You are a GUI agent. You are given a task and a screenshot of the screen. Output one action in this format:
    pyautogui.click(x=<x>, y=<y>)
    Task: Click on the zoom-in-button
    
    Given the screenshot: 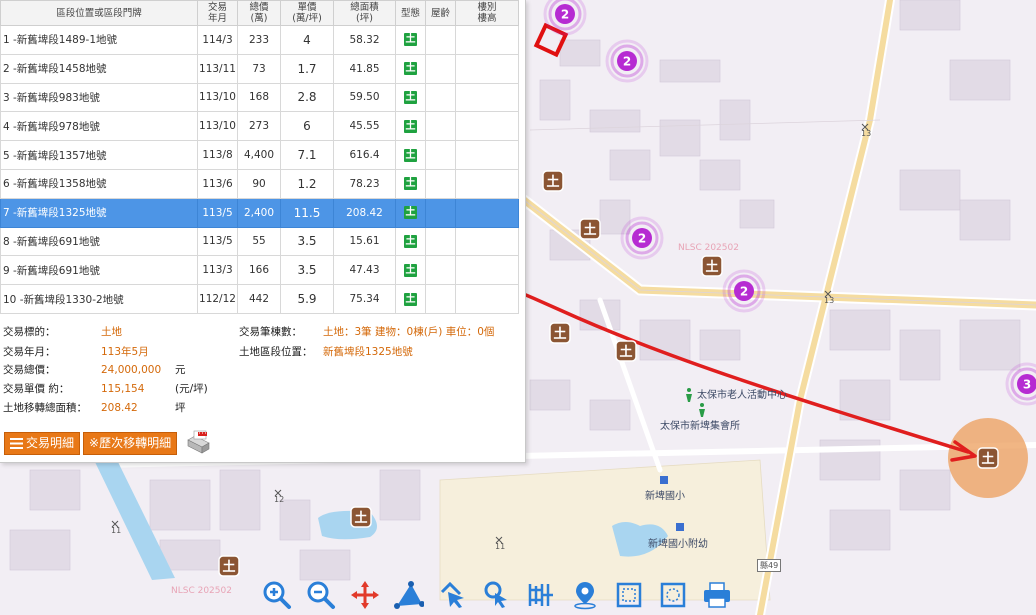 What is the action you would take?
    pyautogui.click(x=276, y=595)
    